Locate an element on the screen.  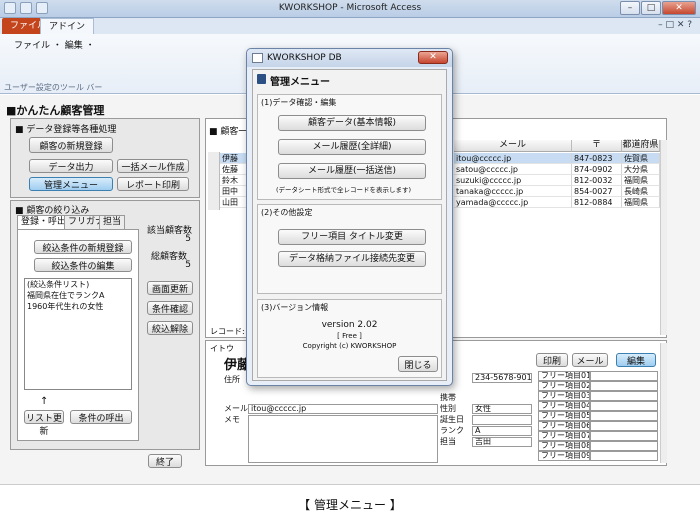
table-cell-zip: 812-0032 is located at coordinates (597, 180).